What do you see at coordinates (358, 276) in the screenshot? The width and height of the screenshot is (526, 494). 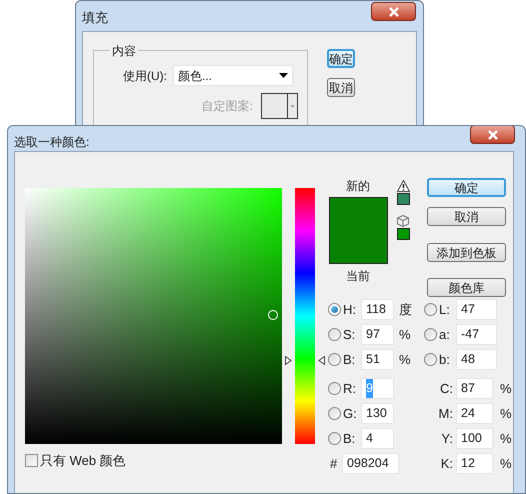 I see `swatch-label: 当前` at bounding box center [358, 276].